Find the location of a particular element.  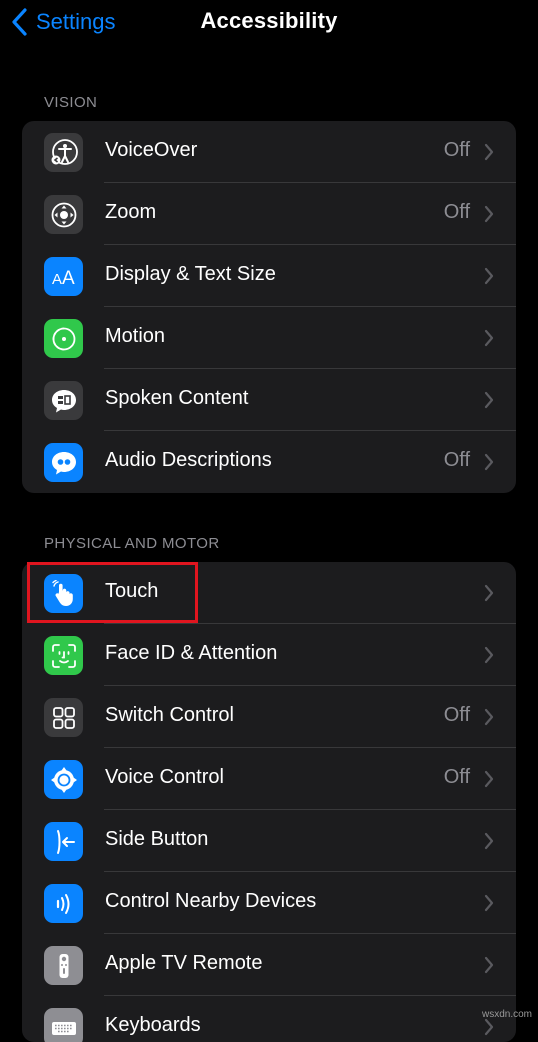

row-label: Control Nearby Devices is located at coordinates (211, 901).